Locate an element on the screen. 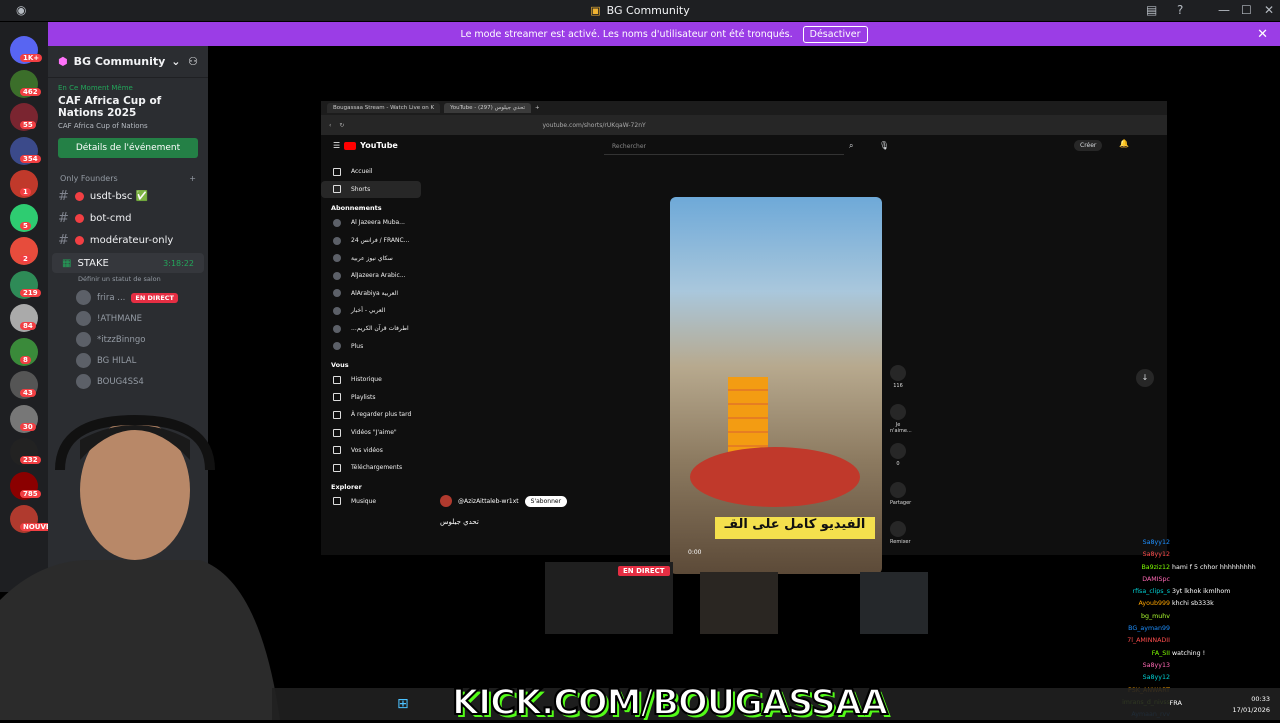  chat-username: DAMISpc is located at coordinates (1156, 580).